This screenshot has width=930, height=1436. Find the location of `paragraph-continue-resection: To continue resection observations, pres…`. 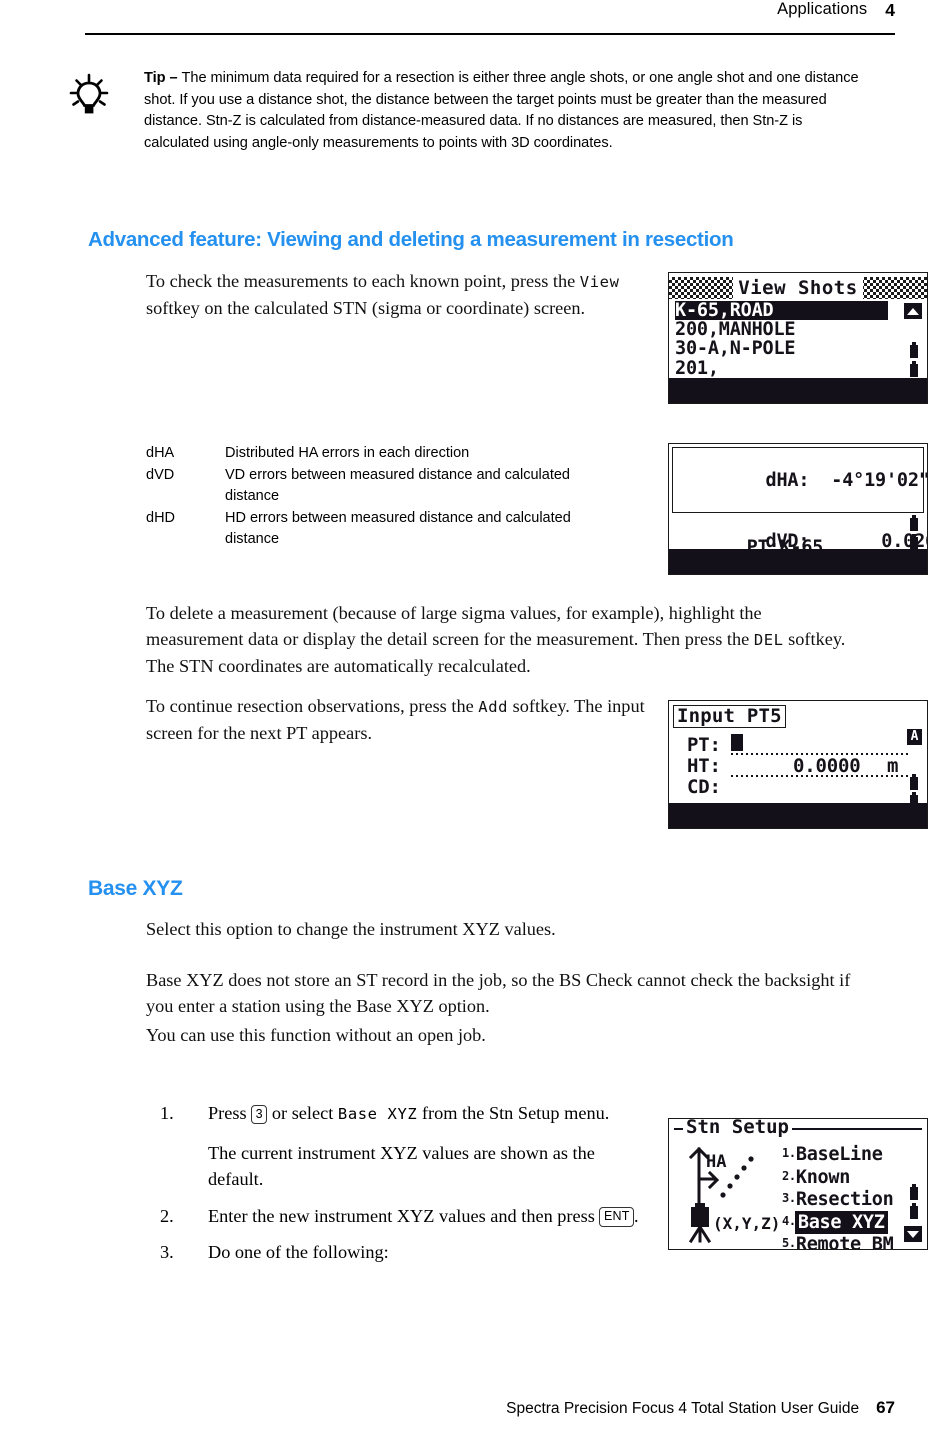

paragraph-continue-resection: To continue resection observations, pres… is located at coordinates (396, 719).